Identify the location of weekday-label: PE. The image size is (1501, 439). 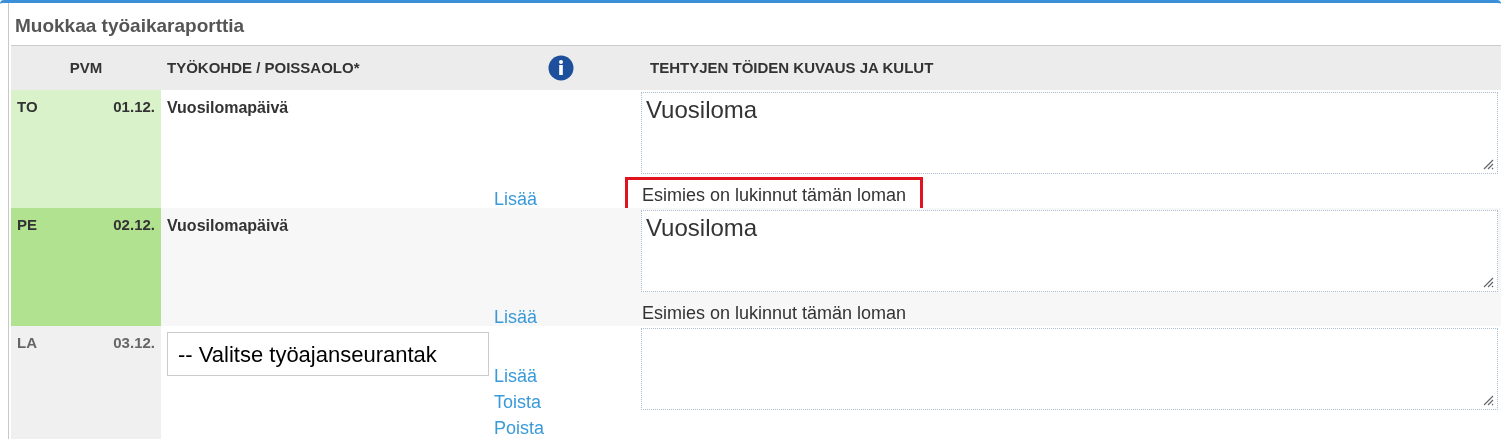
(27, 225).